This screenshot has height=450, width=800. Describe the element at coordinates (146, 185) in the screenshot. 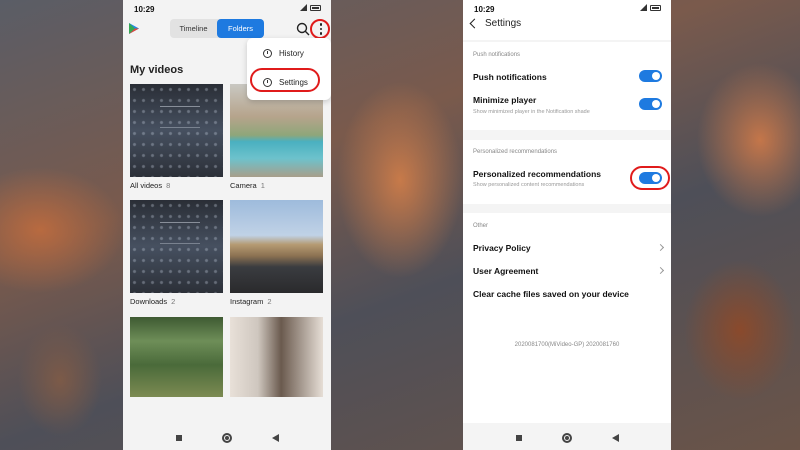

I see `folder-name: All videos` at that location.